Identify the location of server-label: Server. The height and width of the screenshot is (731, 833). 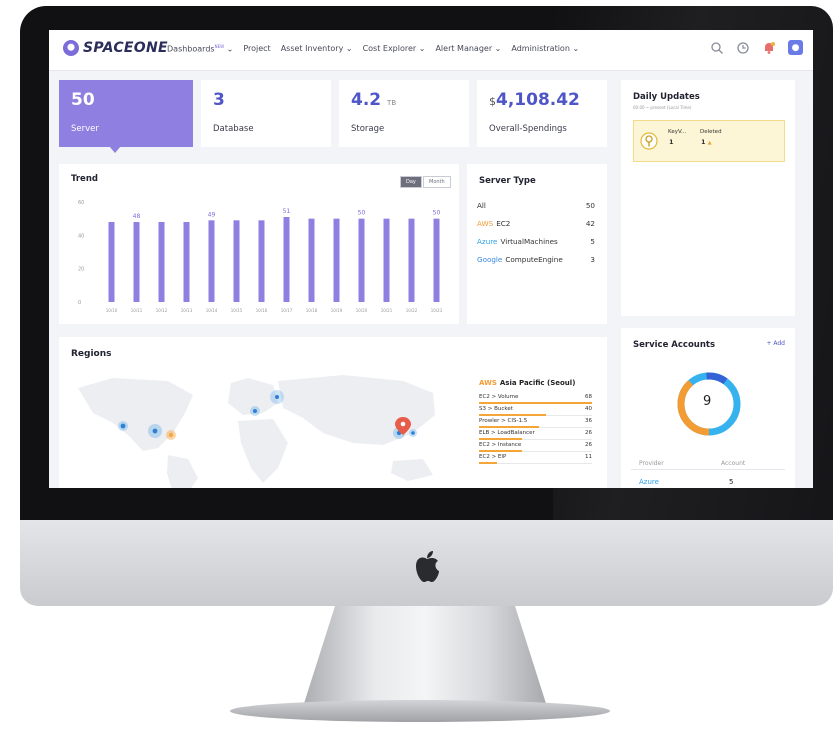
(85, 129).